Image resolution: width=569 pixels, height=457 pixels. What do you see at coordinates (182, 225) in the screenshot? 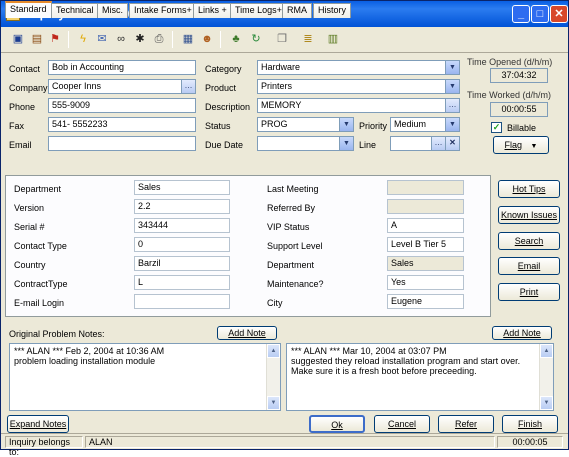
I see `serial-field: 343444` at bounding box center [182, 225].